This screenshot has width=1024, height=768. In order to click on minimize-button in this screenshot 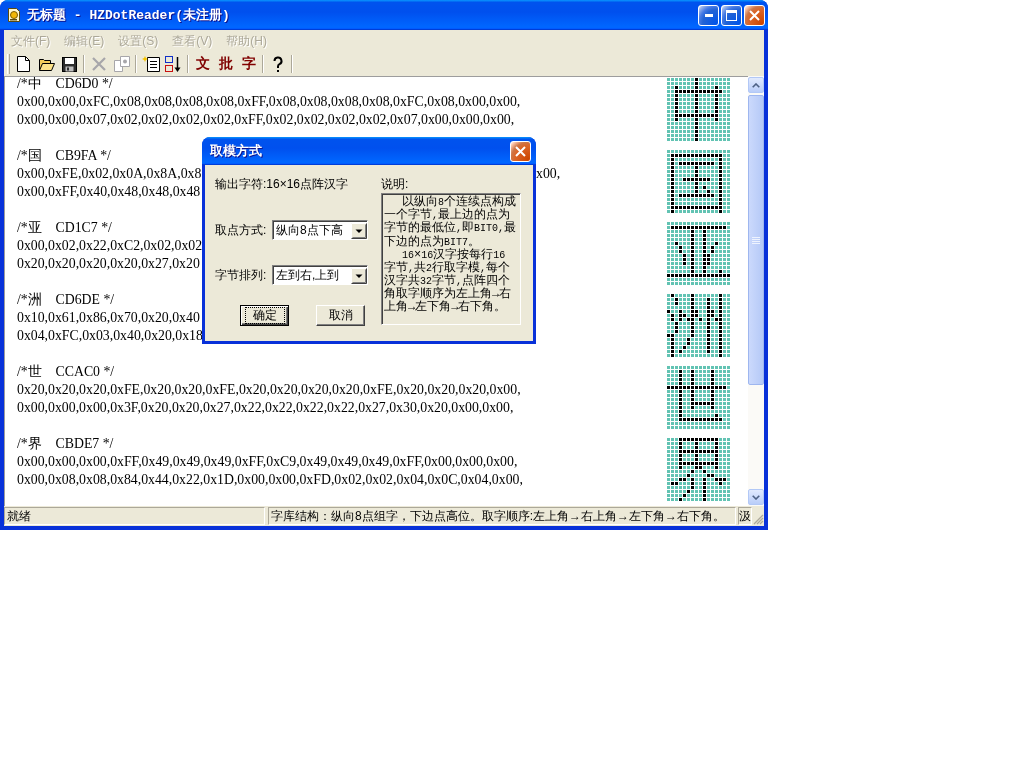, I will do `click(708, 15)`.